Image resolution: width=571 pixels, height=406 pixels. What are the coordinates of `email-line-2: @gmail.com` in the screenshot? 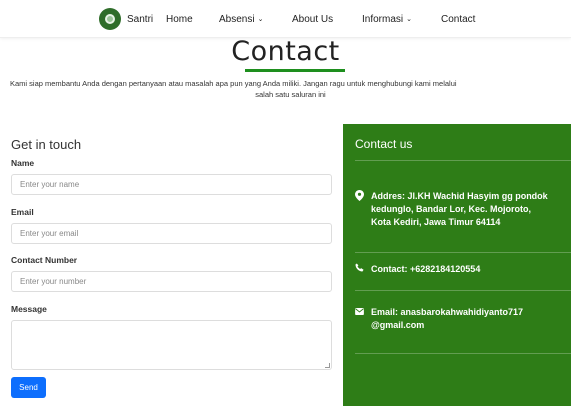 It's located at (398, 325).